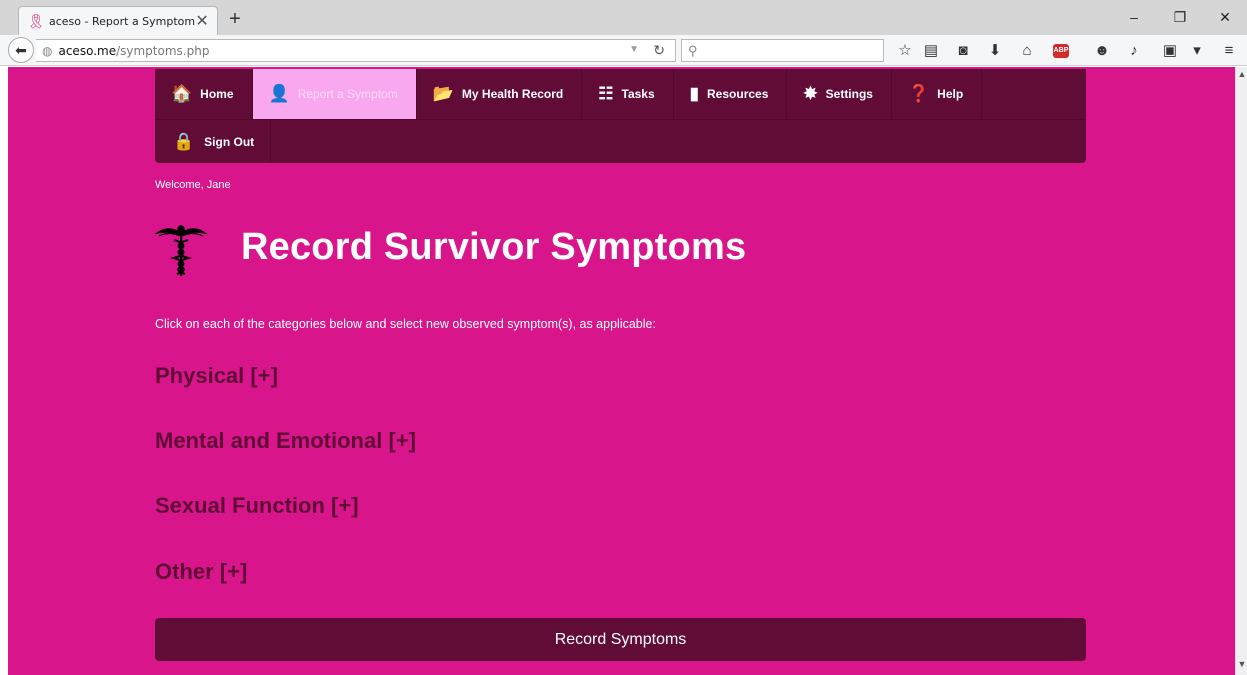 The image size is (1247, 675). Describe the element at coordinates (216, 376) in the screenshot. I see `category-physical: Physical [+]` at that location.